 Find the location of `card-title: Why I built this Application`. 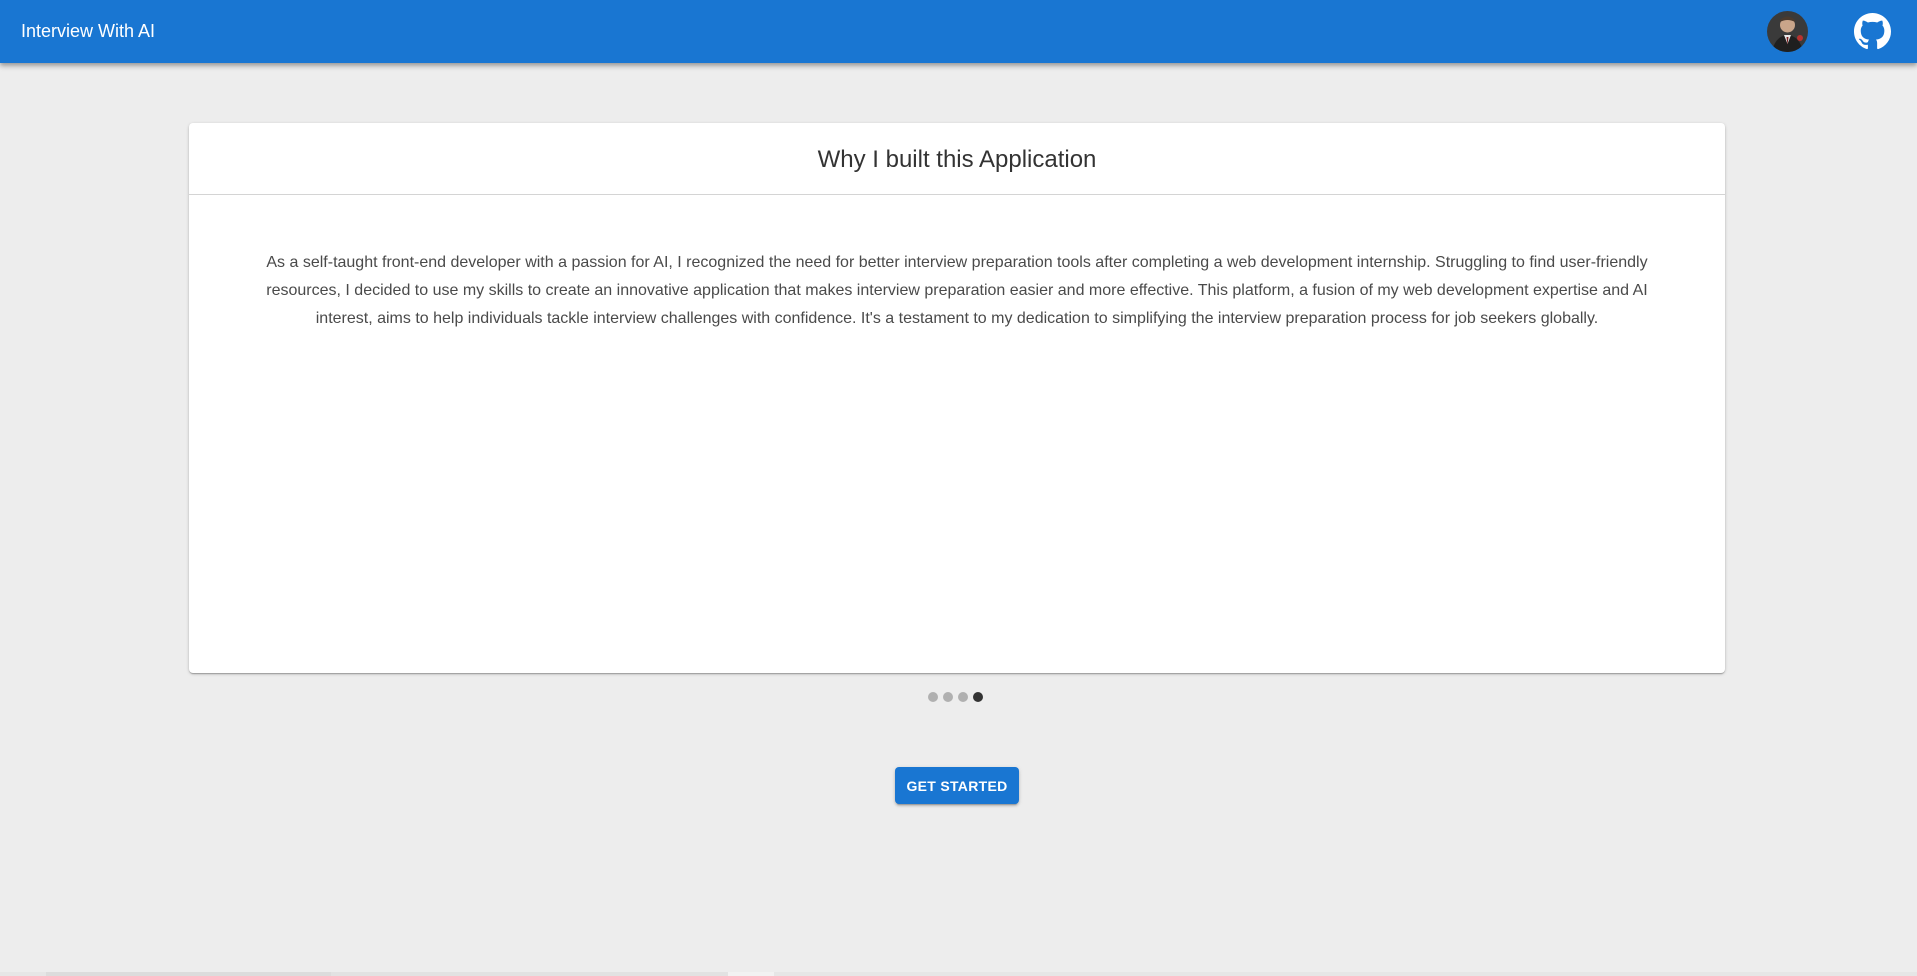

card-title: Why I built this Application is located at coordinates (957, 159).